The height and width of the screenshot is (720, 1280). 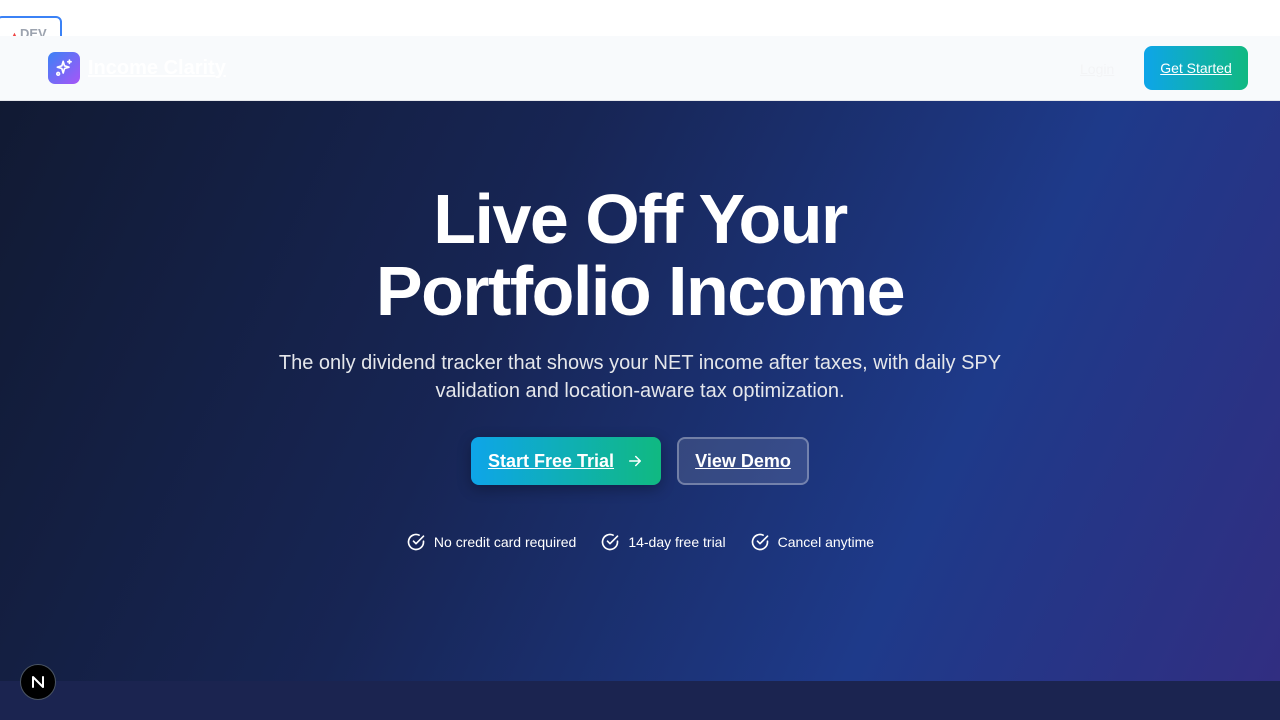 What do you see at coordinates (677, 542) in the screenshot?
I see `feature-label: 14-day free trial` at bounding box center [677, 542].